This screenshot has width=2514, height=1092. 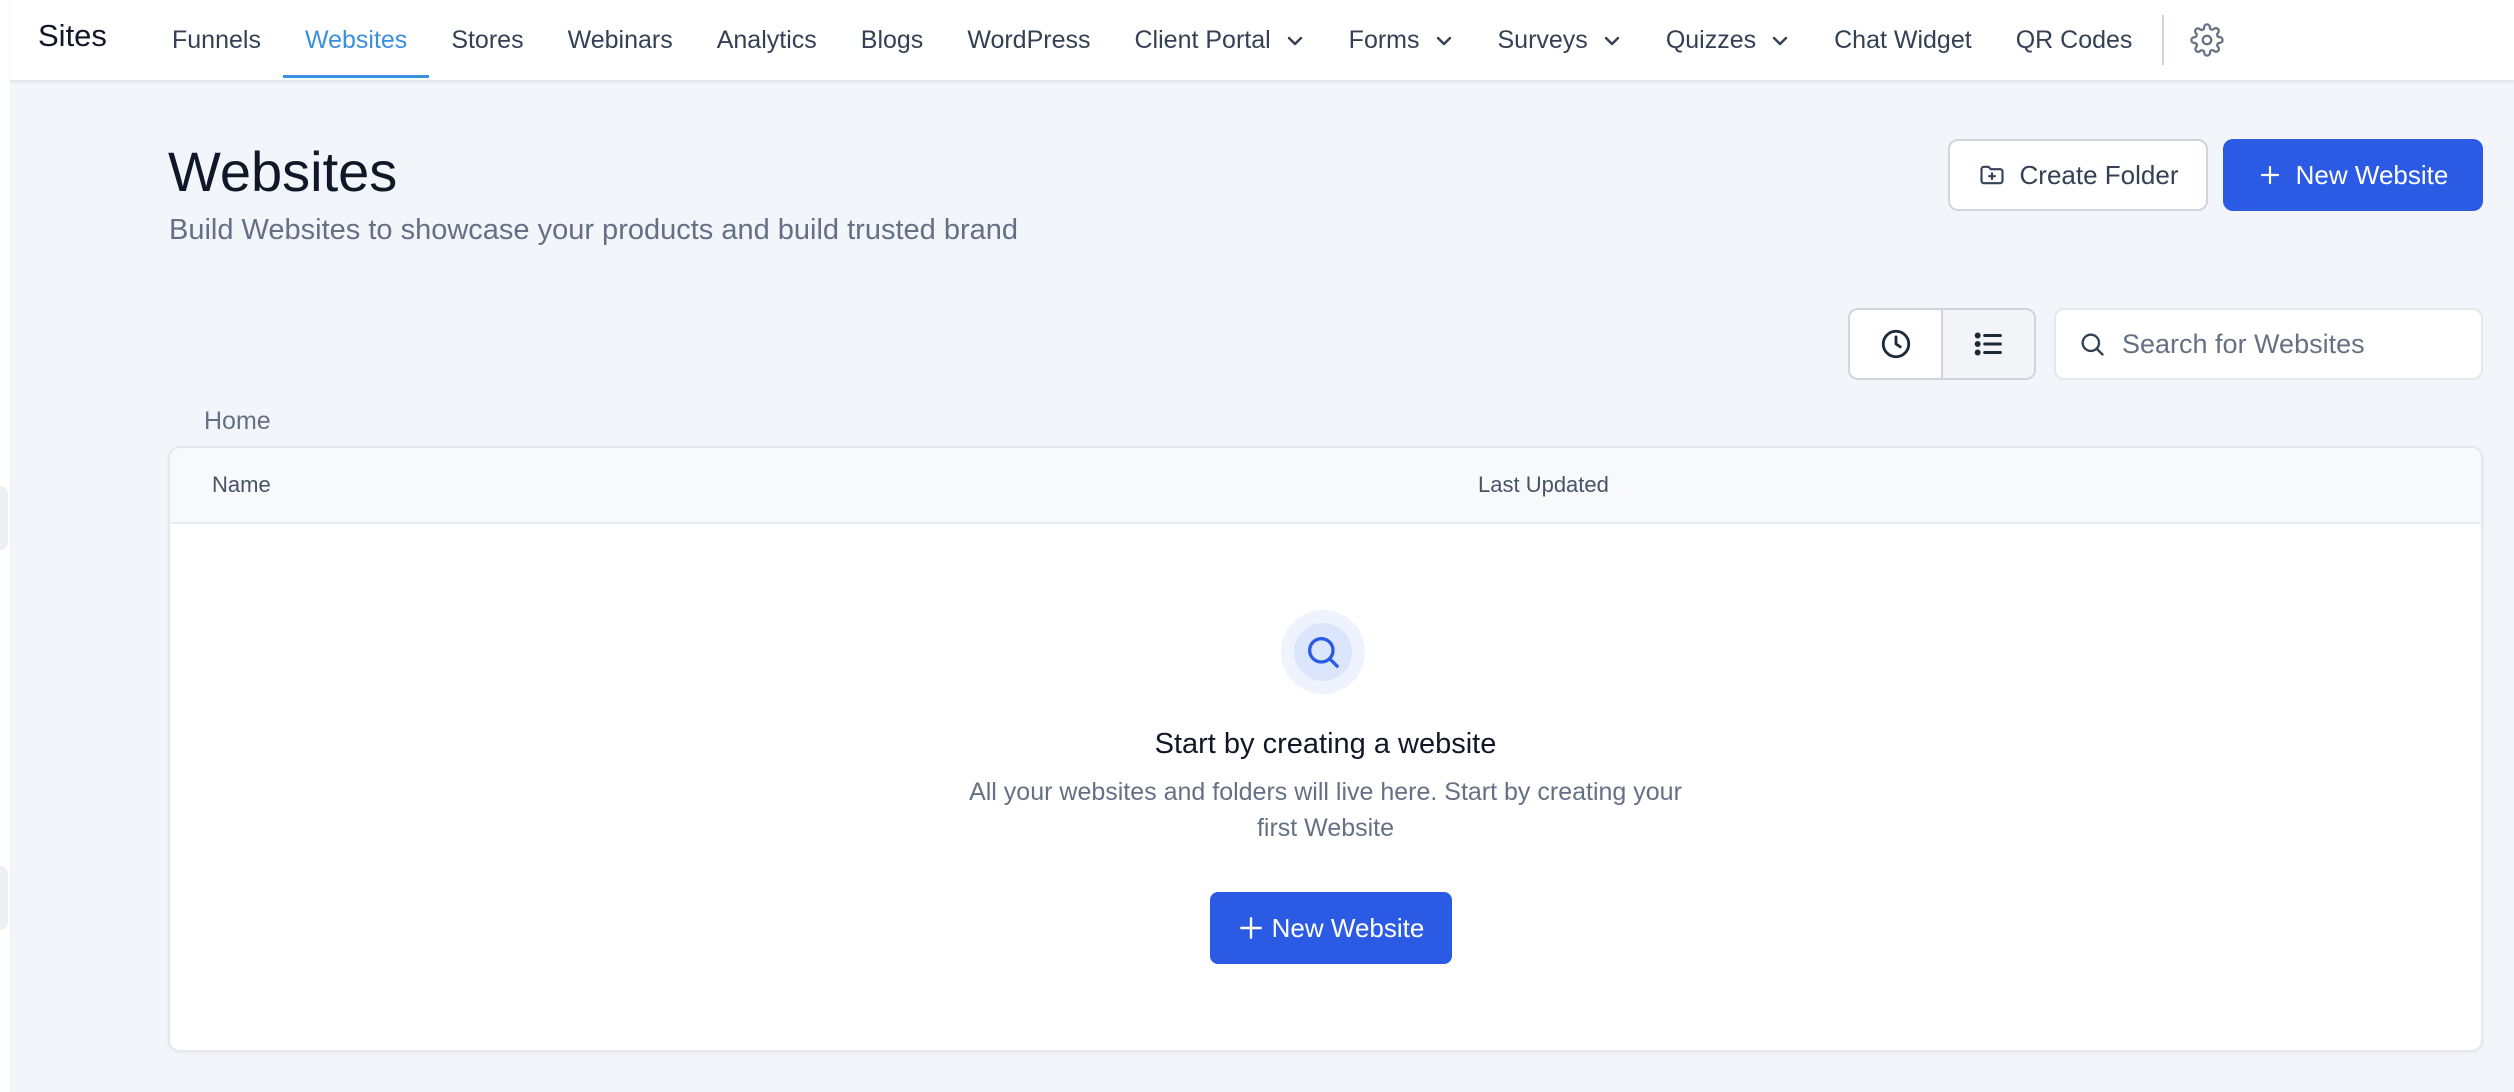 I want to click on nav-tab-label: WordPress, so click(x=1029, y=39).